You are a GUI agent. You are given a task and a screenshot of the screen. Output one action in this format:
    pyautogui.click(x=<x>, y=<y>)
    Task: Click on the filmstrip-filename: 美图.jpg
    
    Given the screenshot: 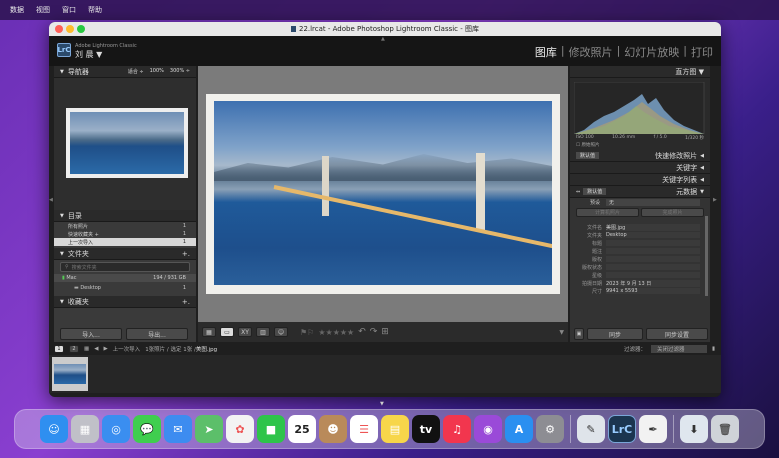 What is the action you would take?
    pyautogui.click(x=206, y=349)
    